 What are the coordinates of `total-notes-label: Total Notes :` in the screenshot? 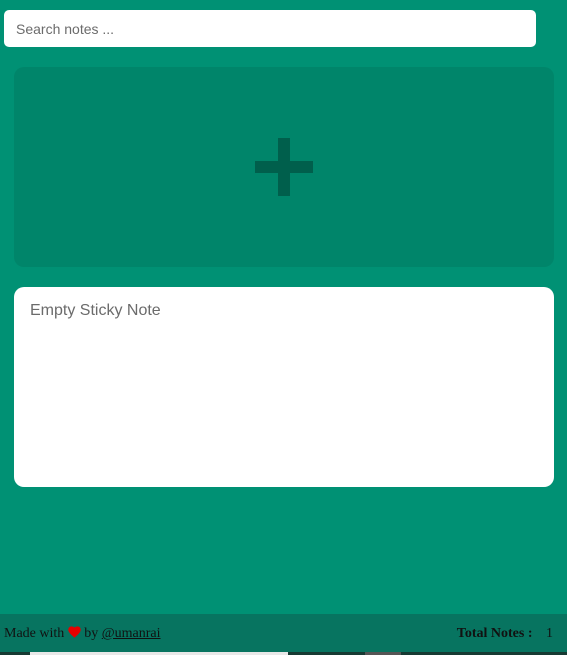 It's located at (494, 633).